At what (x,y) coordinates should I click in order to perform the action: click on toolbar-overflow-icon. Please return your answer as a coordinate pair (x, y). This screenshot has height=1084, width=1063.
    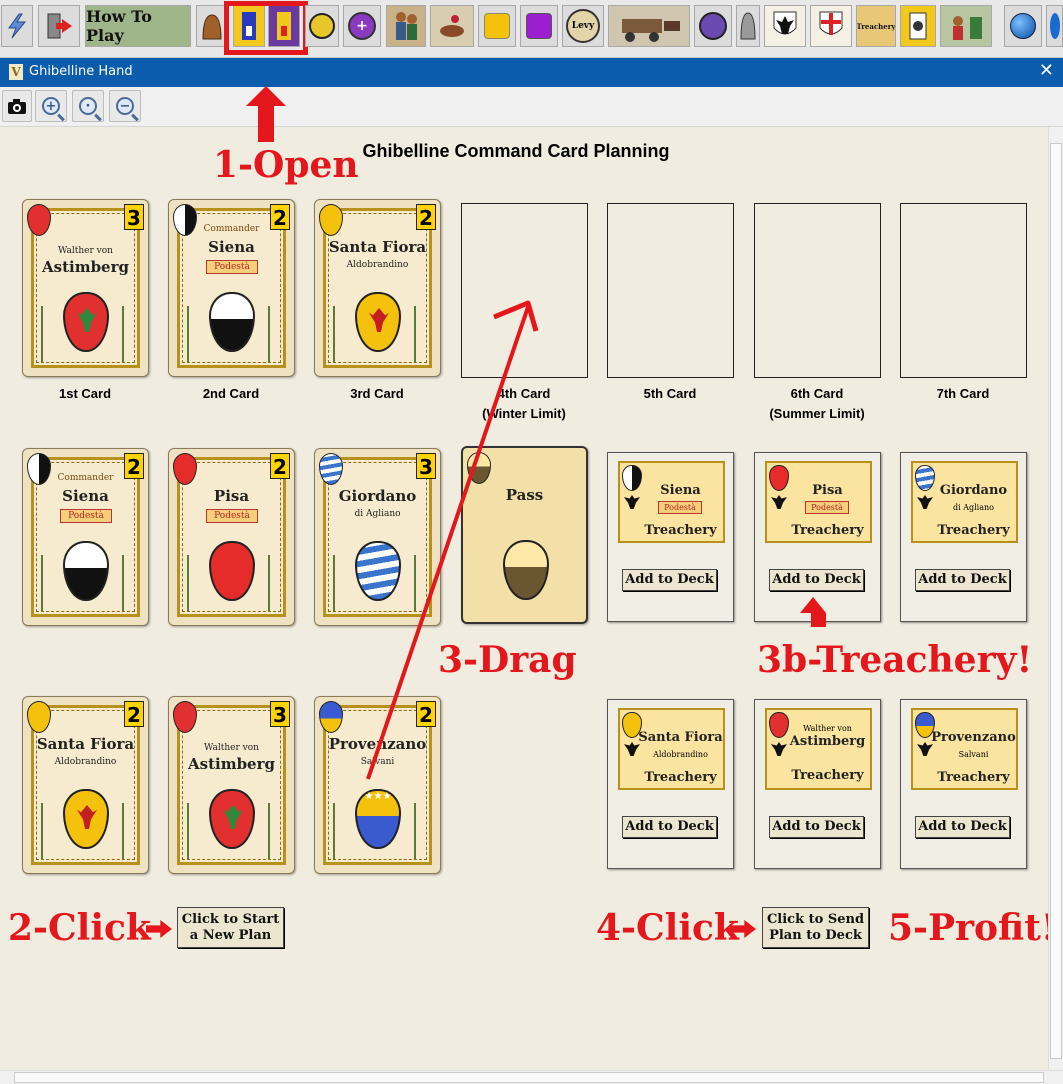
    Looking at the image, I should click on (1054, 26).